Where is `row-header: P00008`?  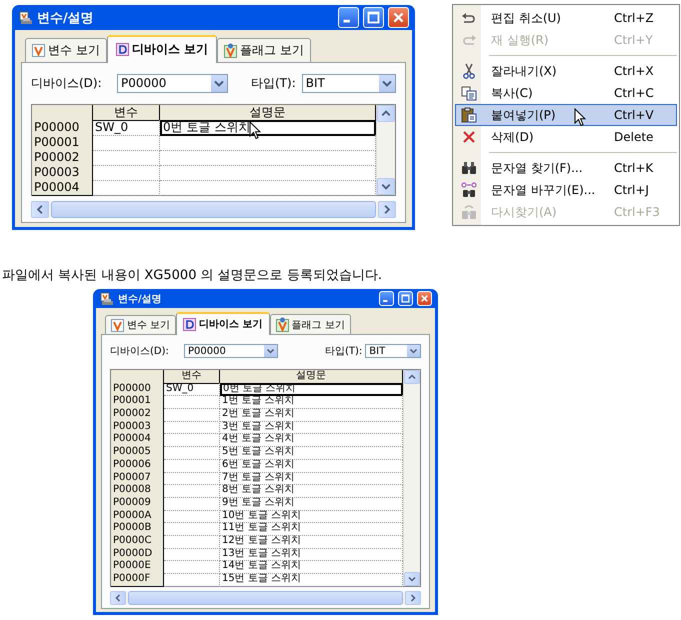
row-header: P00008 is located at coordinates (137, 491).